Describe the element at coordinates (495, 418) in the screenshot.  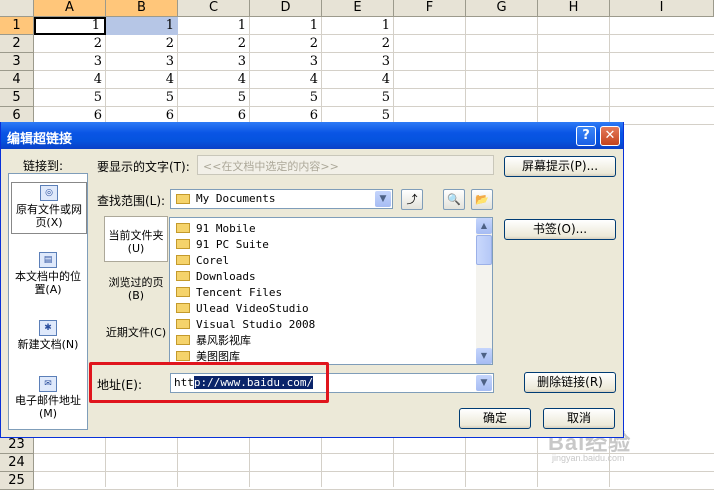
I see `ok-button: 确定` at that location.